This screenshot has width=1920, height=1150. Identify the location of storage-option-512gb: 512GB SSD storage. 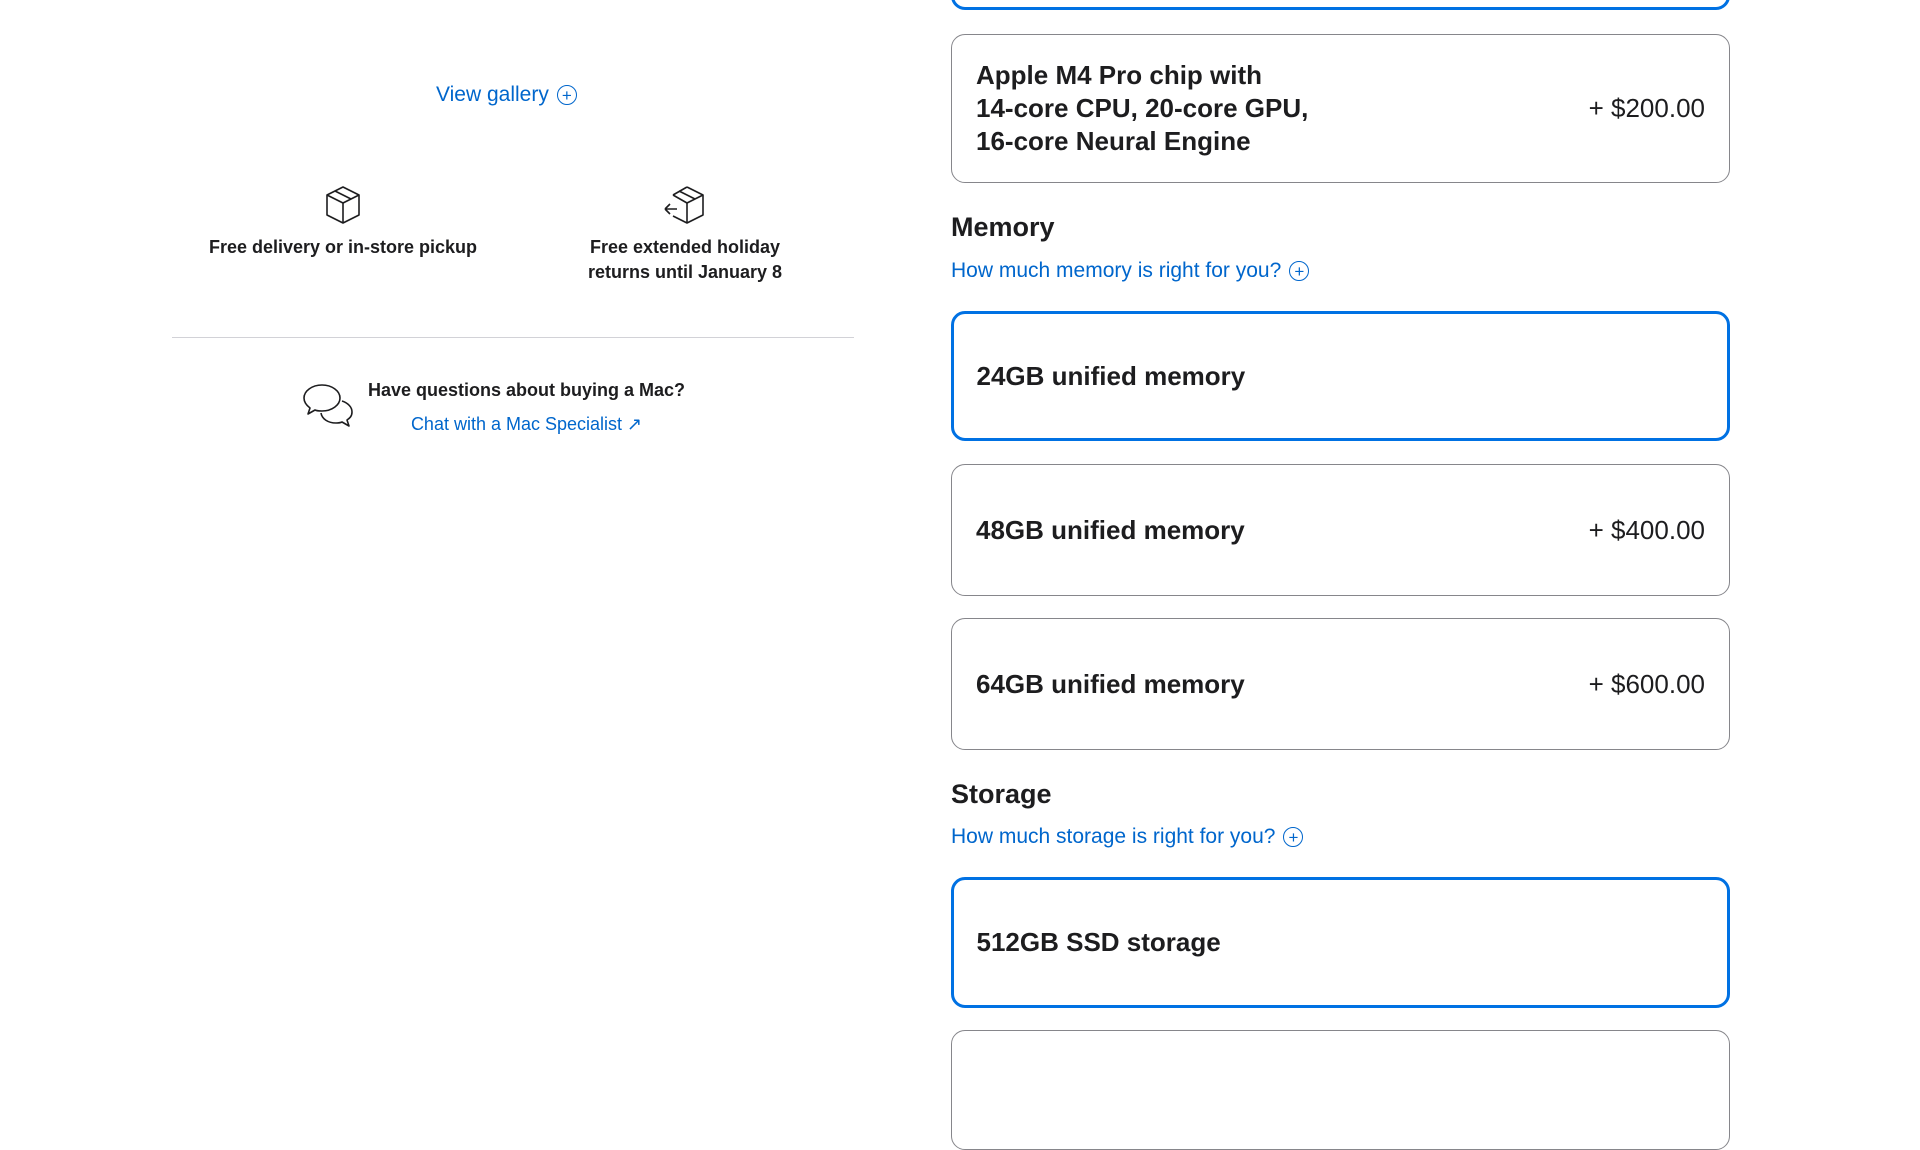
(1340, 942).